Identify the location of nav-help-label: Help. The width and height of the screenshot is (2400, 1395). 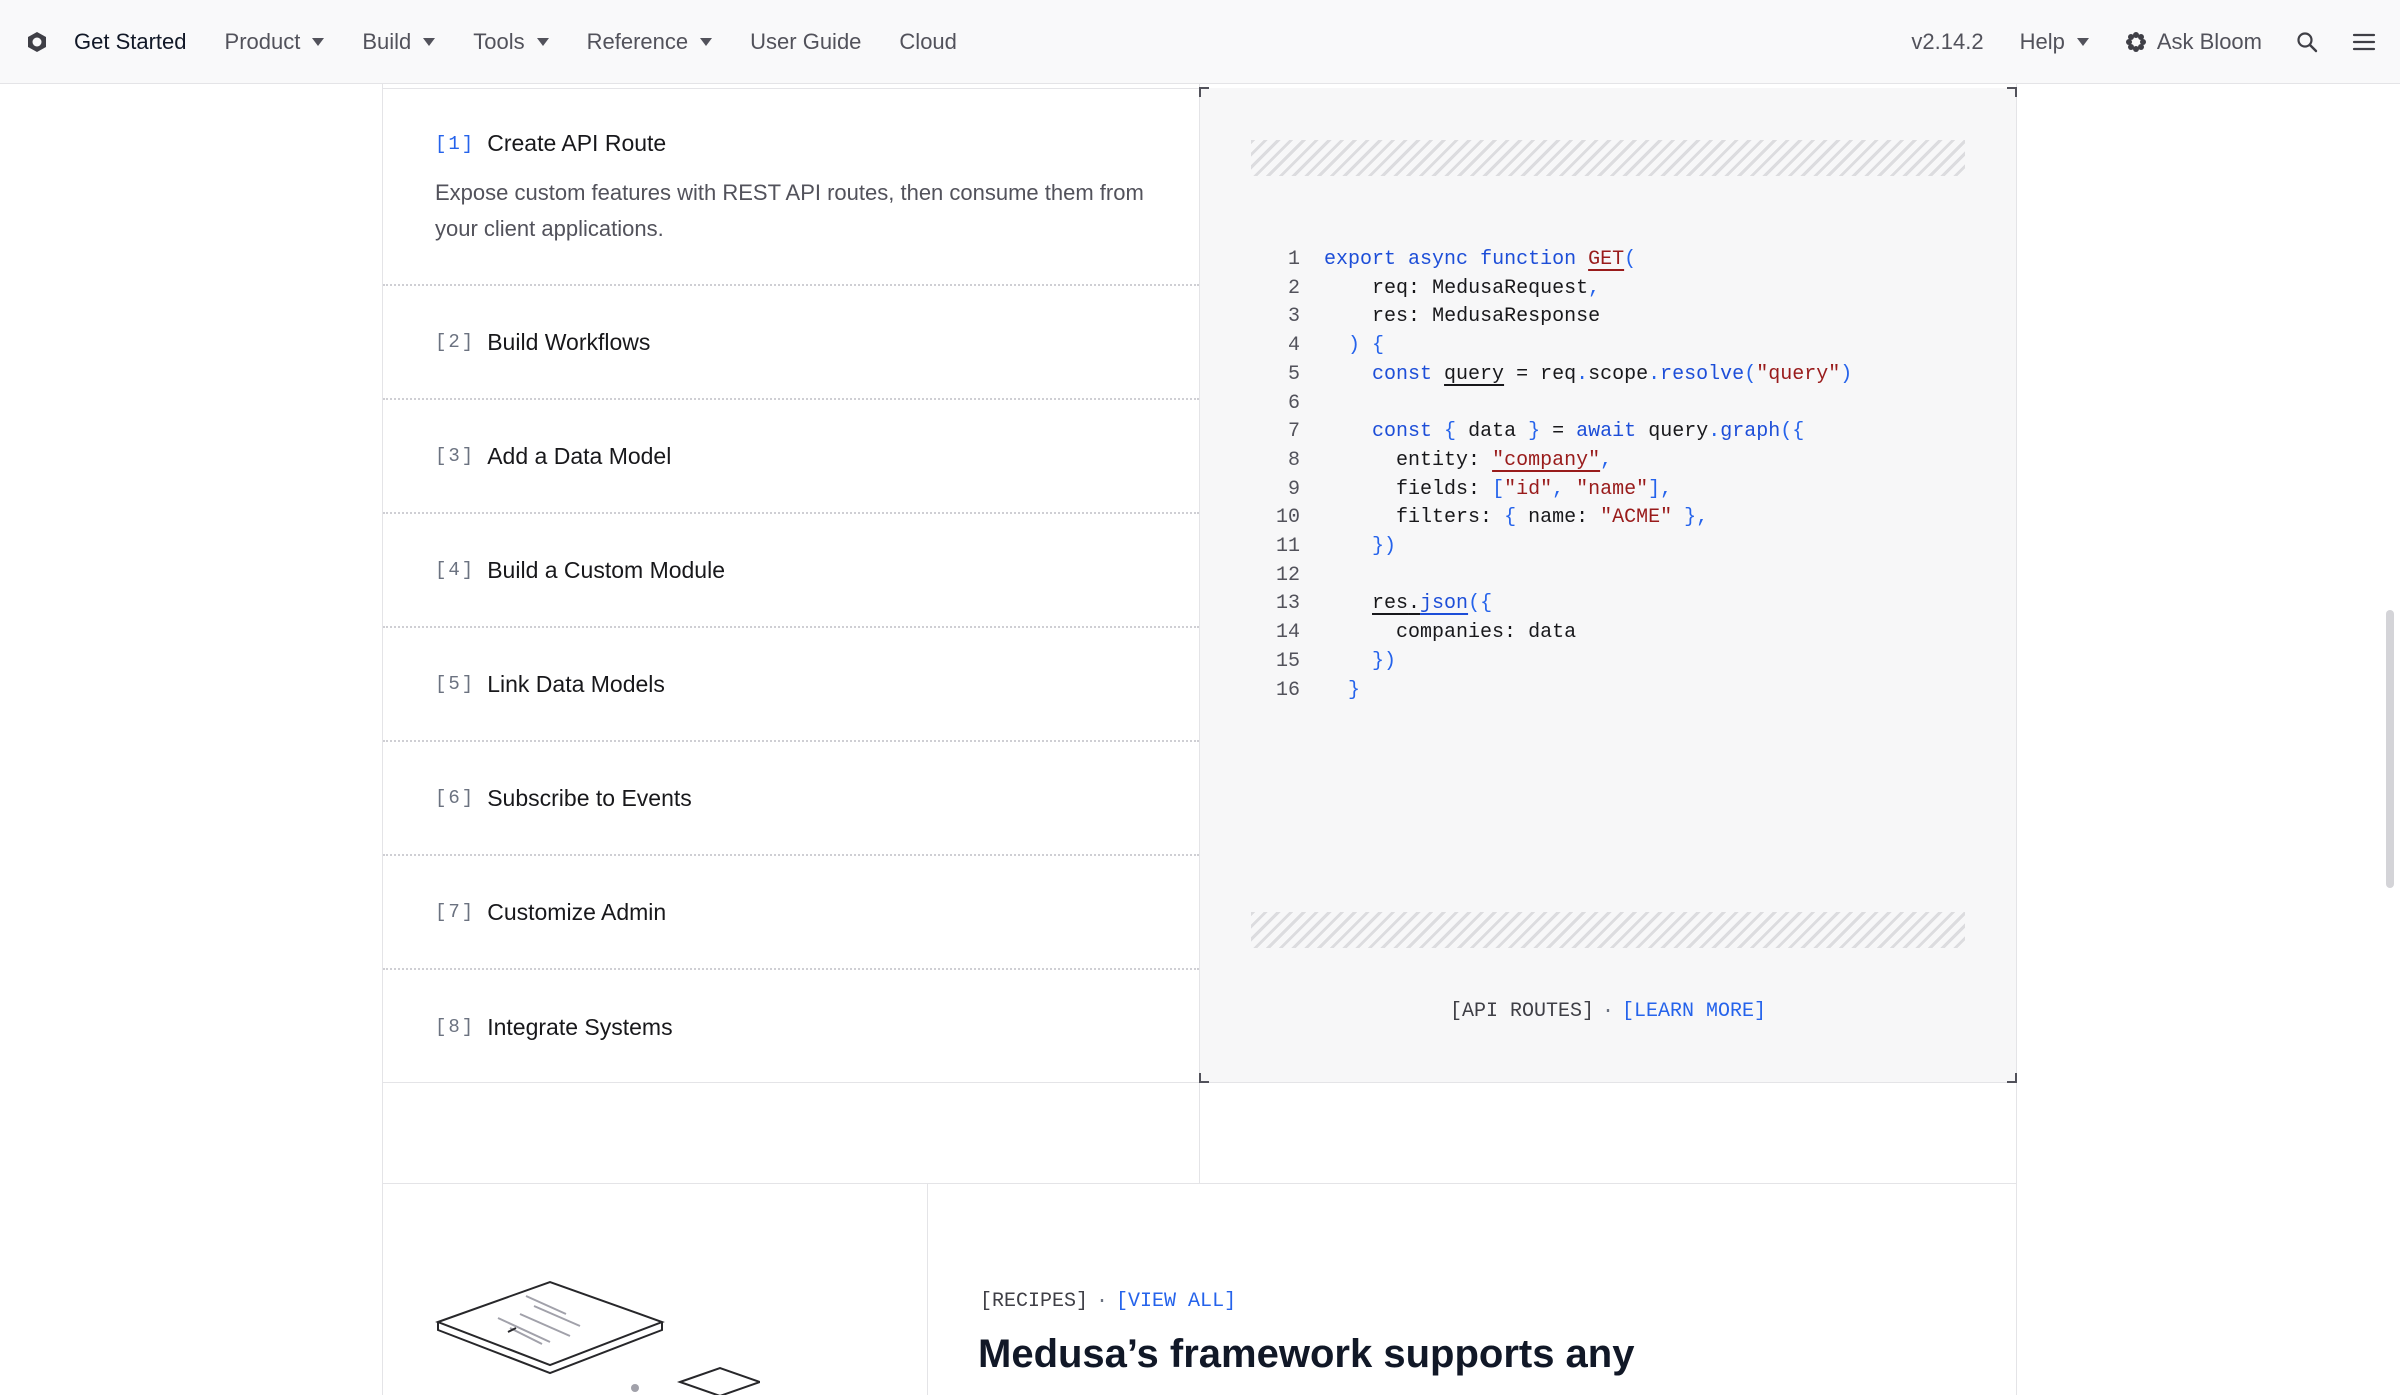
(2042, 41).